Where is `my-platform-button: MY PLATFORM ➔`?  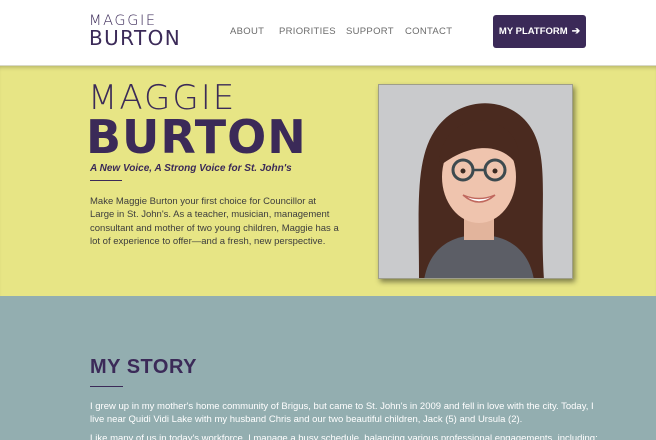 my-platform-button: MY PLATFORM ➔ is located at coordinates (539, 31).